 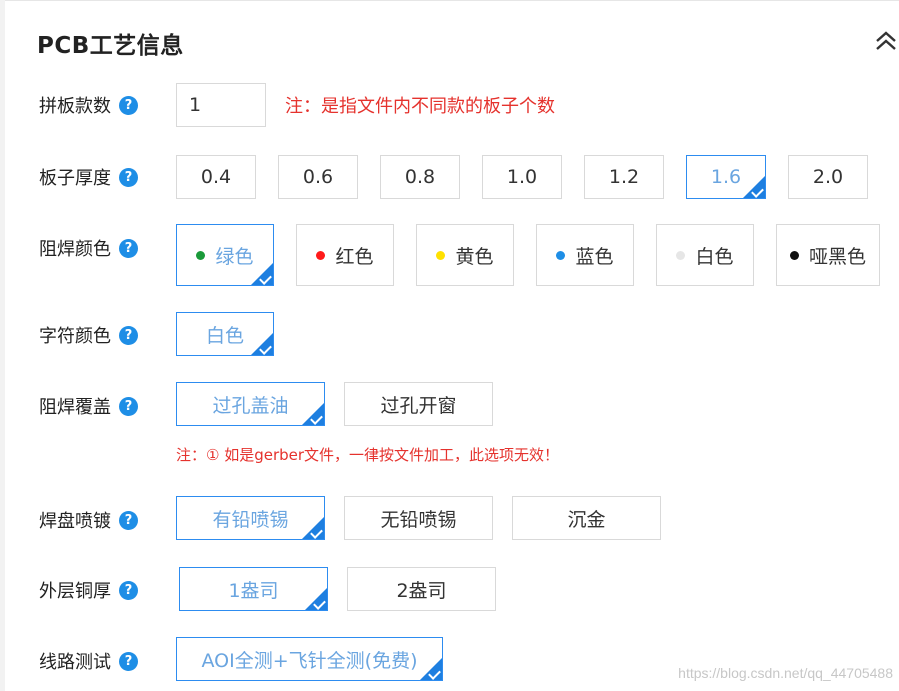 I want to click on thickness-option-2.0: 2.0, so click(x=828, y=177).